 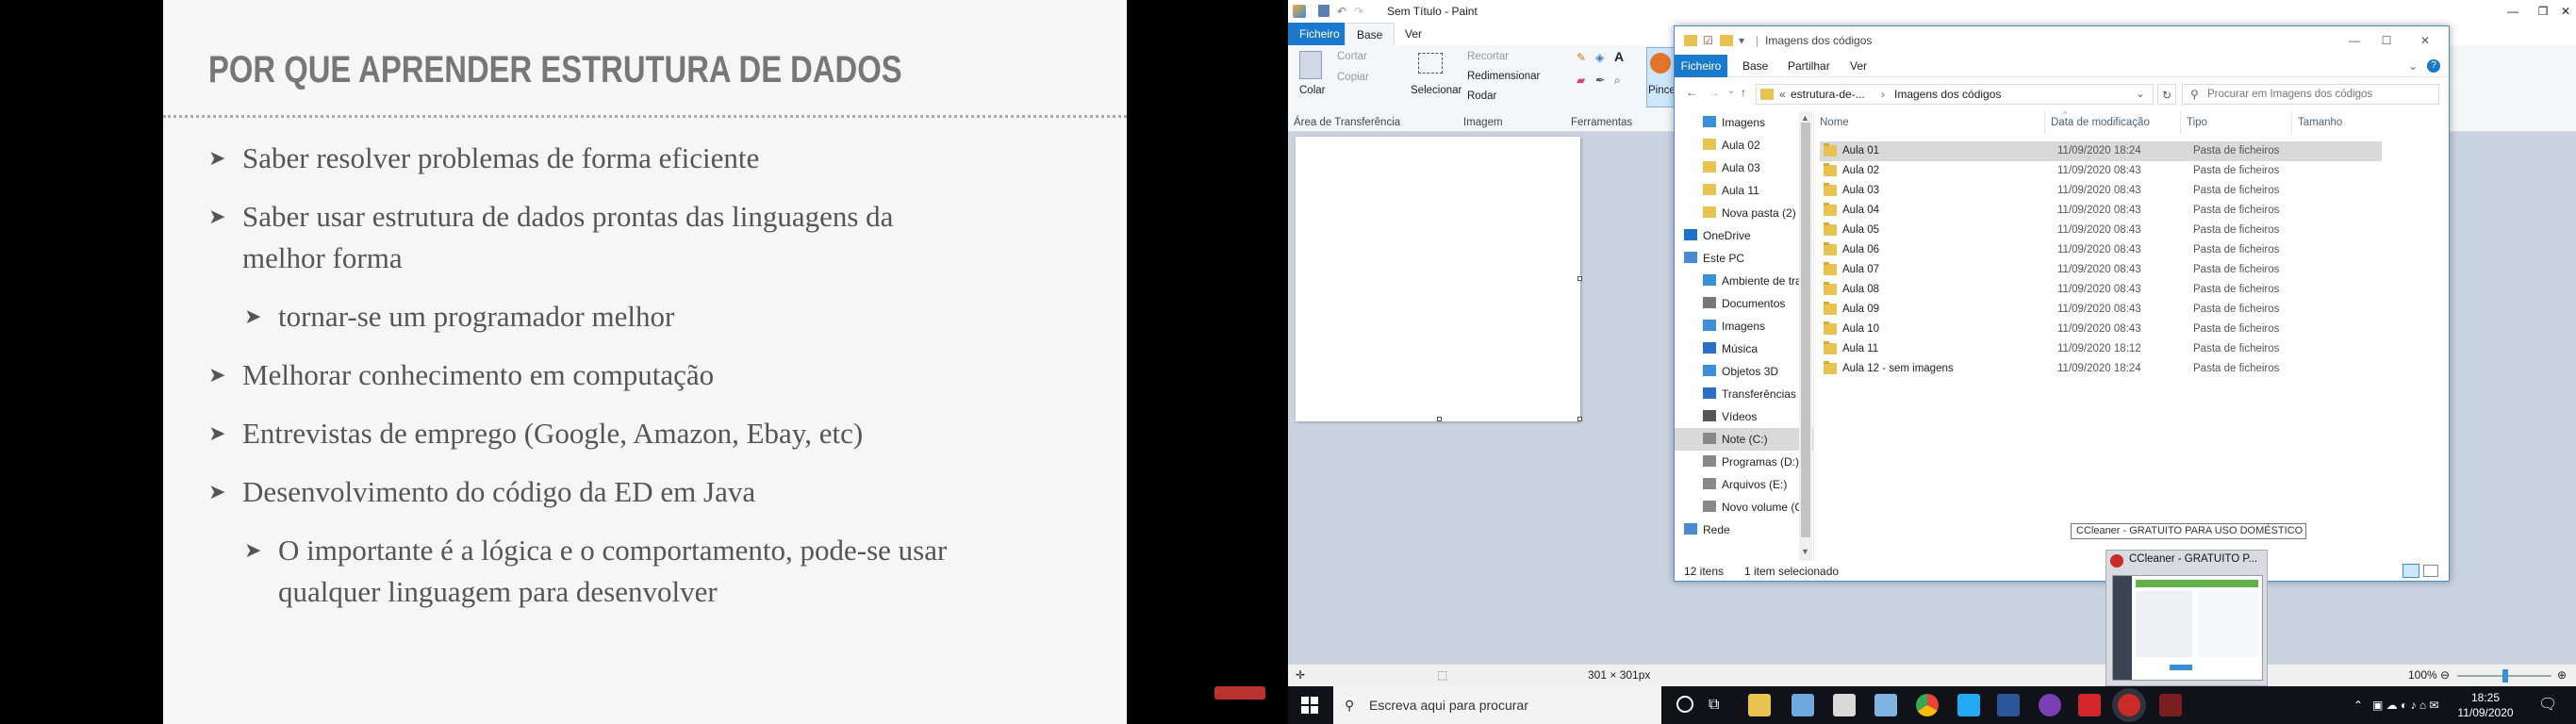 I want to click on tray-overflow-icon: ⌃, so click(x=2358, y=705).